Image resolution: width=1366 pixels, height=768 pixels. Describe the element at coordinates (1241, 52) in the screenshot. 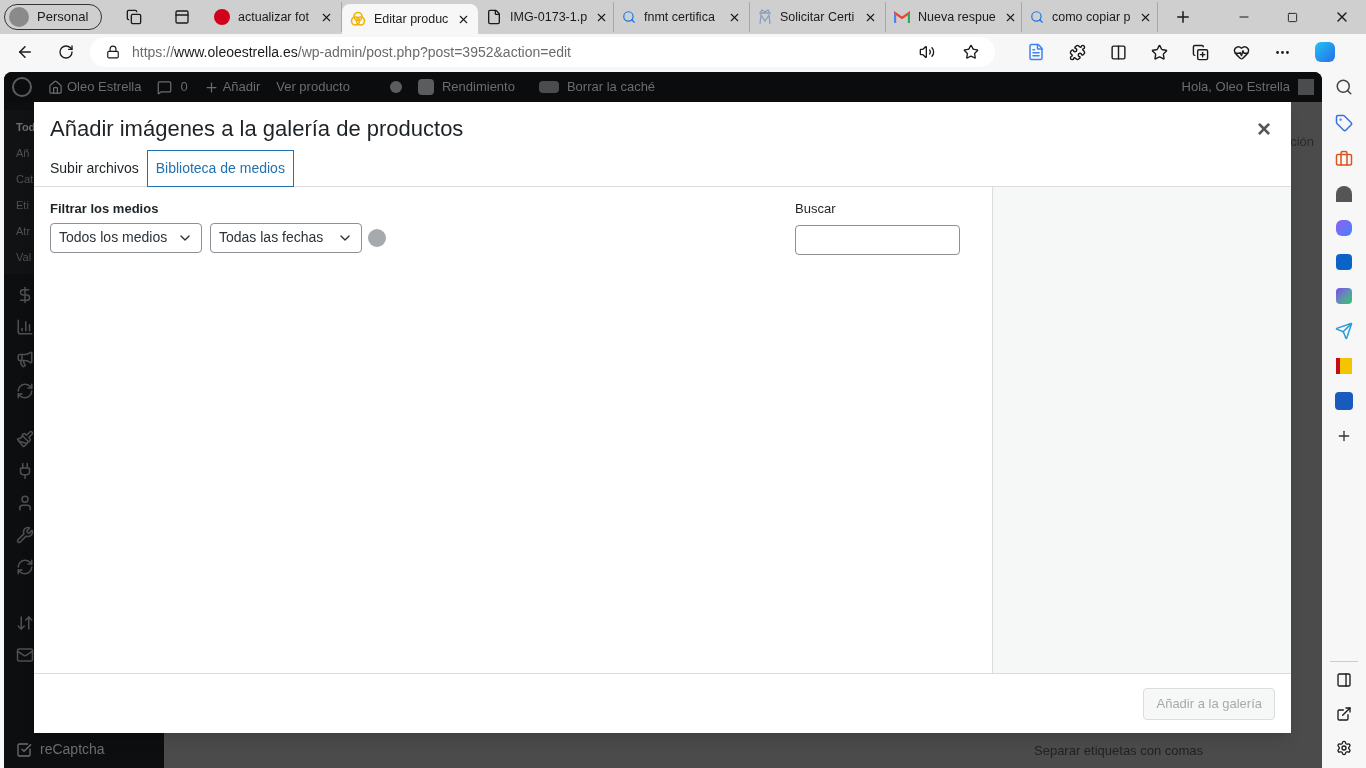

I see `heart-pulse-icon` at that location.